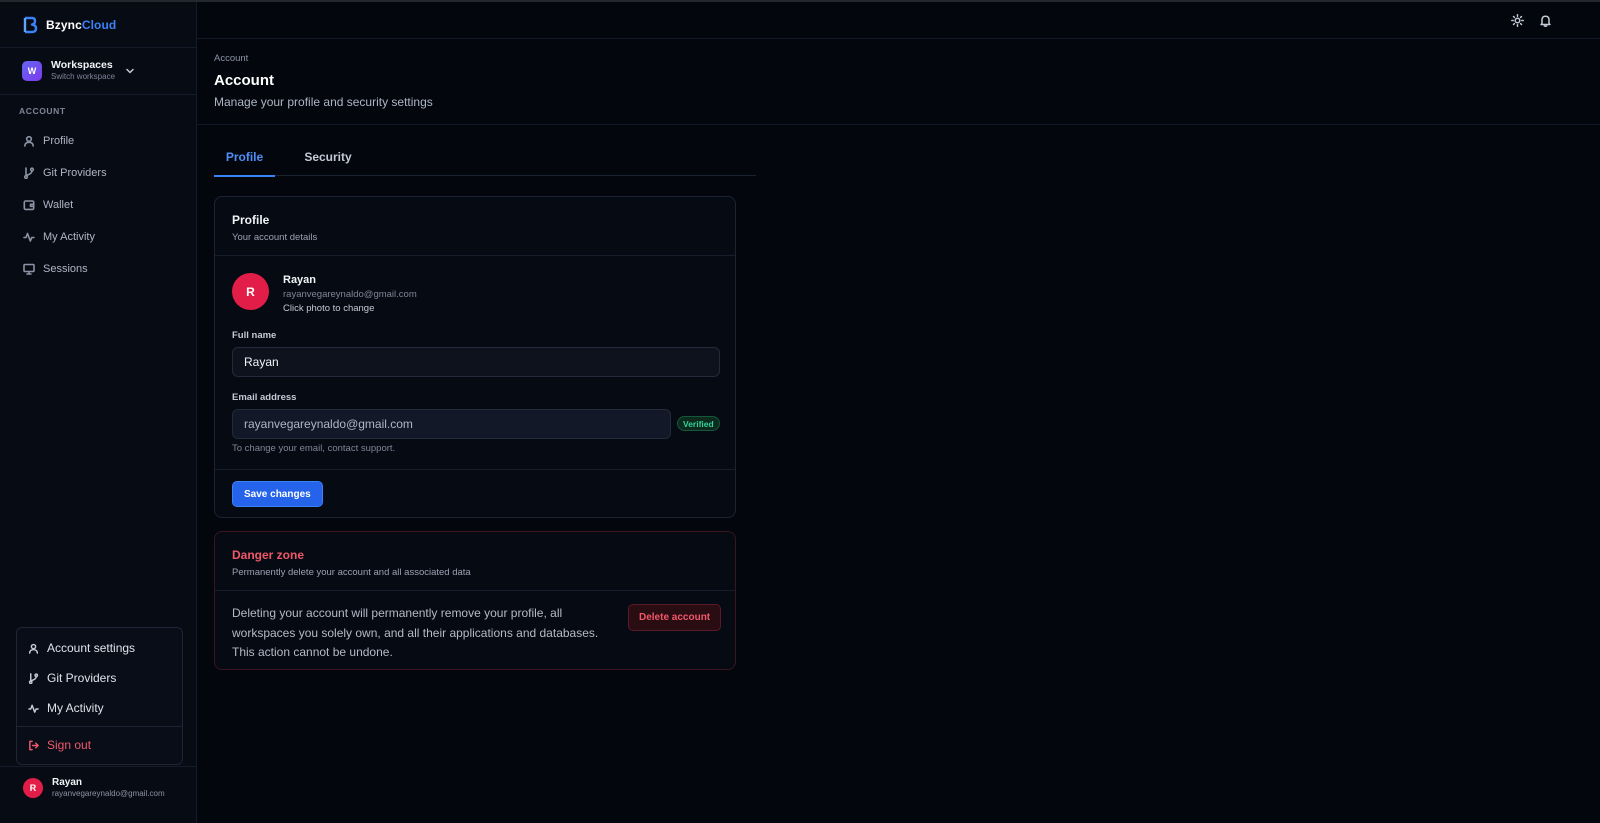 The height and width of the screenshot is (823, 1600). I want to click on email-field: rayanvegareynaldo@gmail.com, so click(451, 424).